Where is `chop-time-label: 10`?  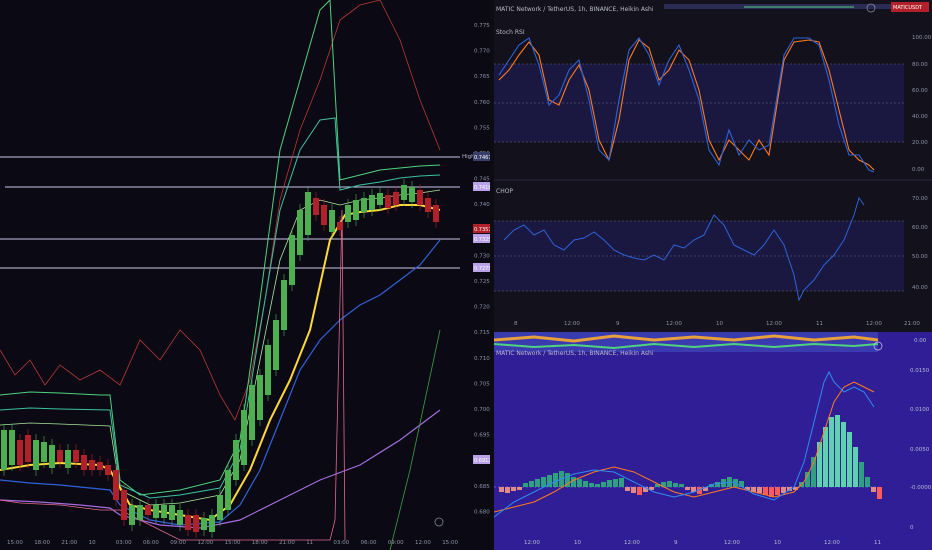
chop-time-label: 10 is located at coordinates (719, 324).